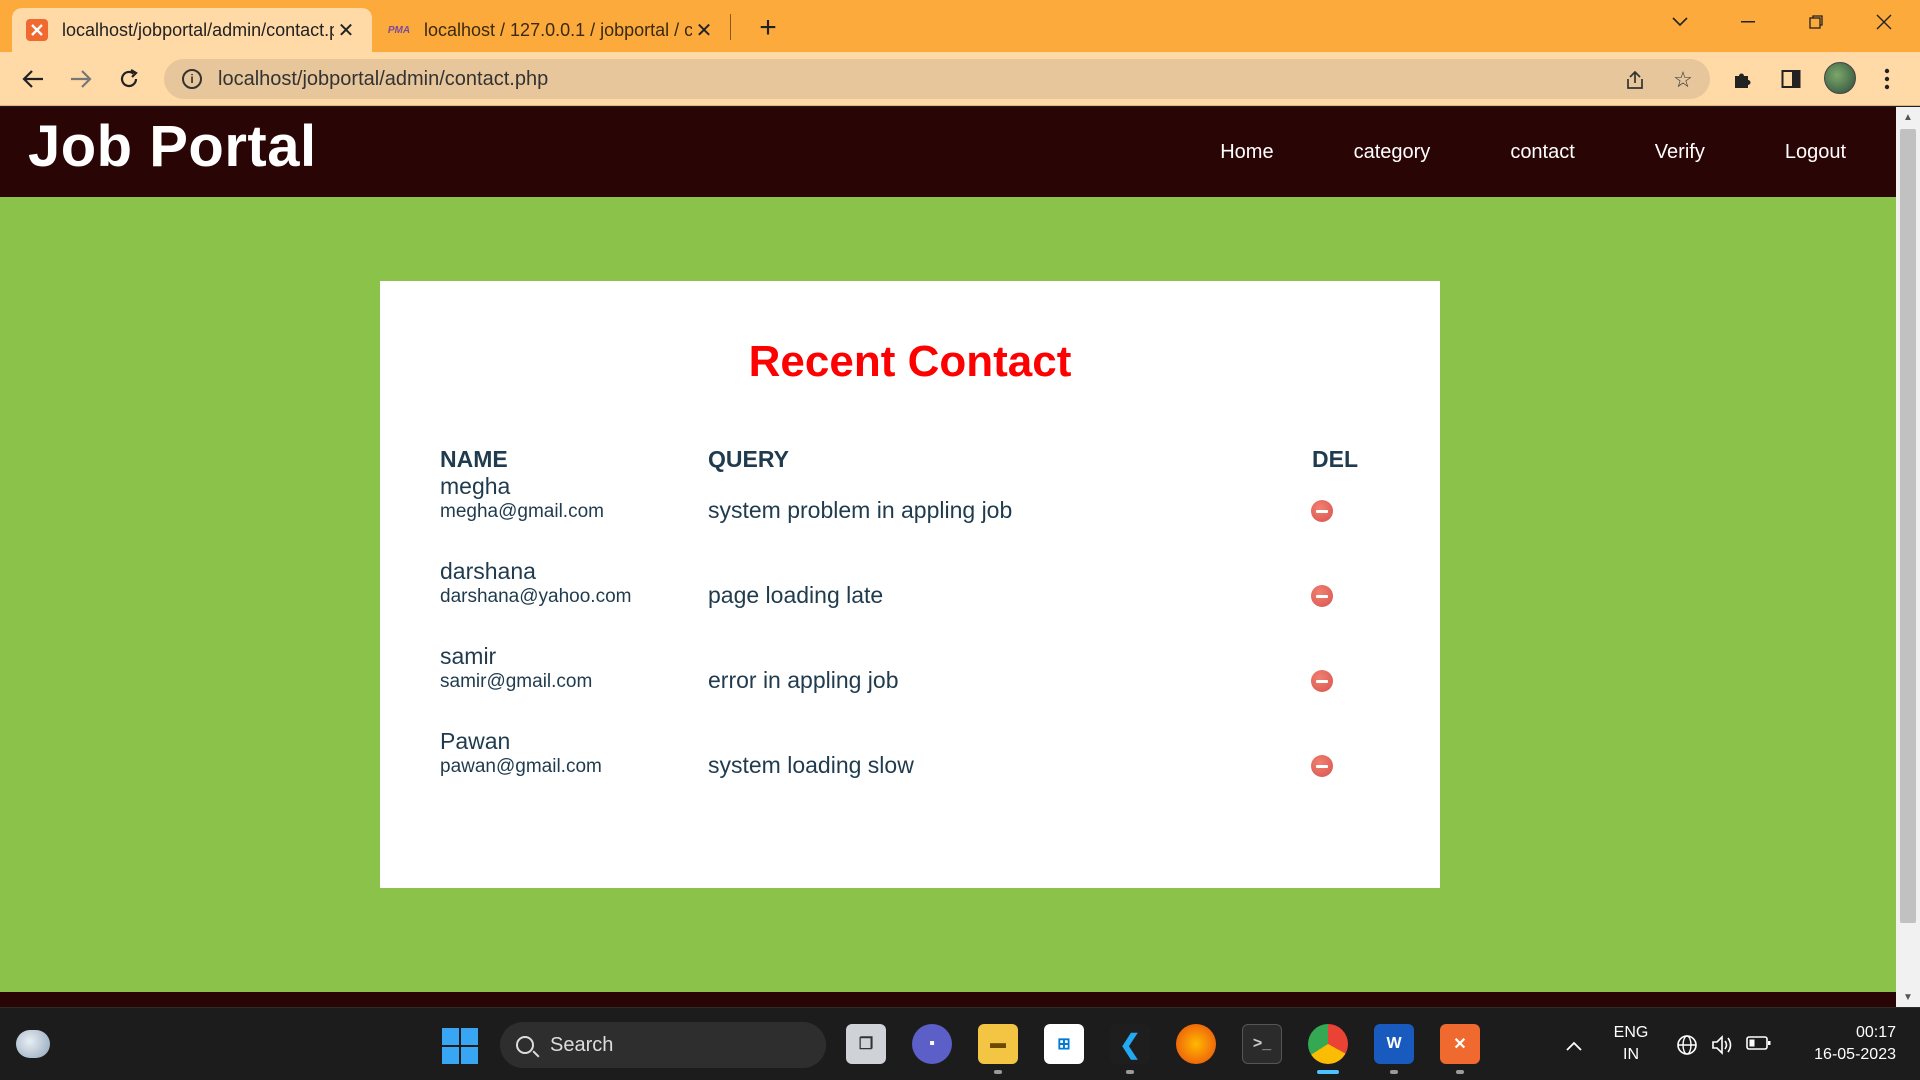 The width and height of the screenshot is (1920, 1080). What do you see at coordinates (1262, 1044) in the screenshot?
I see `terminal-icon: >_` at bounding box center [1262, 1044].